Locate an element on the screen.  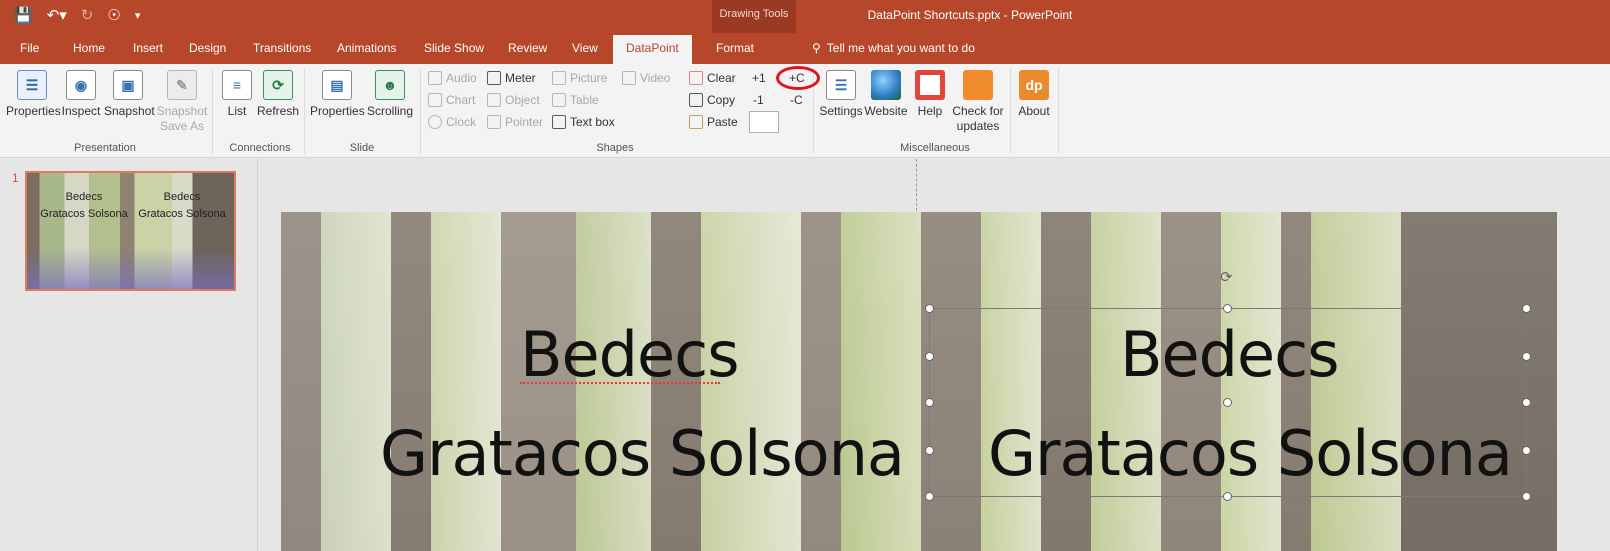
connections-list-button: ≡ List is located at coordinates (237, 94).